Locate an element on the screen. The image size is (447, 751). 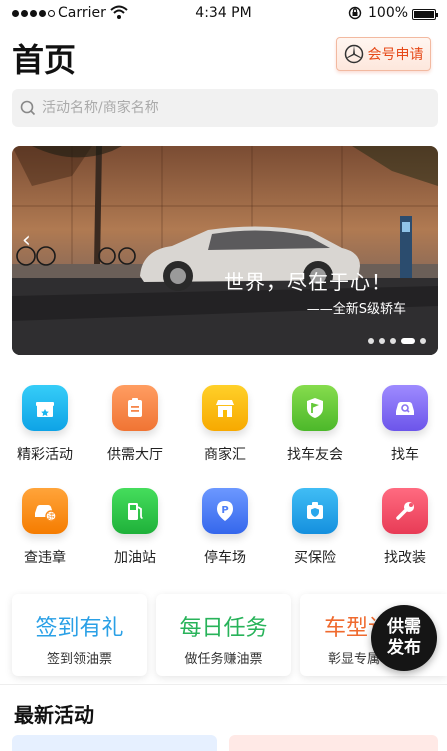
svg-text: P is located at coordinates (224, 510).